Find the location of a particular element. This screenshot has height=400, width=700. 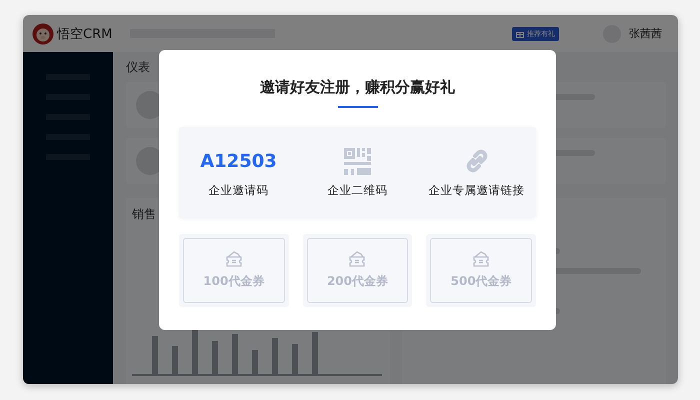

option-label: 企业二维码 is located at coordinates (358, 190).